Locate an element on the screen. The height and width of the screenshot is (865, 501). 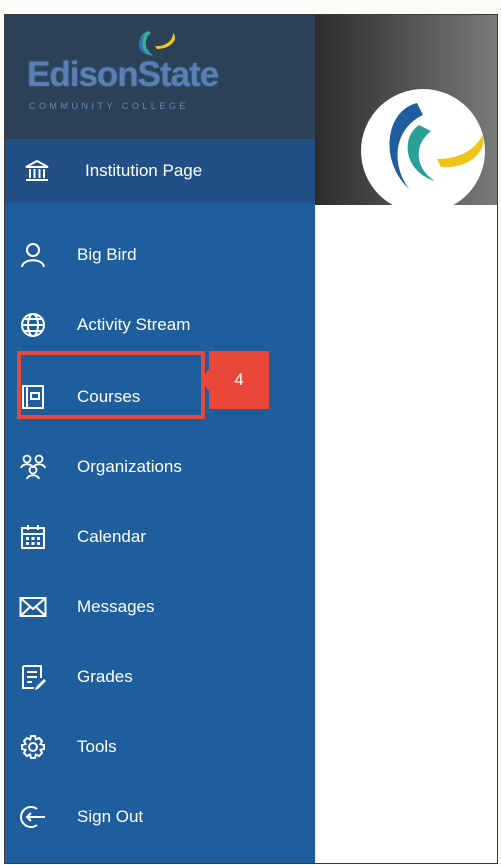
sign-out-icon is located at coordinates (33, 817).